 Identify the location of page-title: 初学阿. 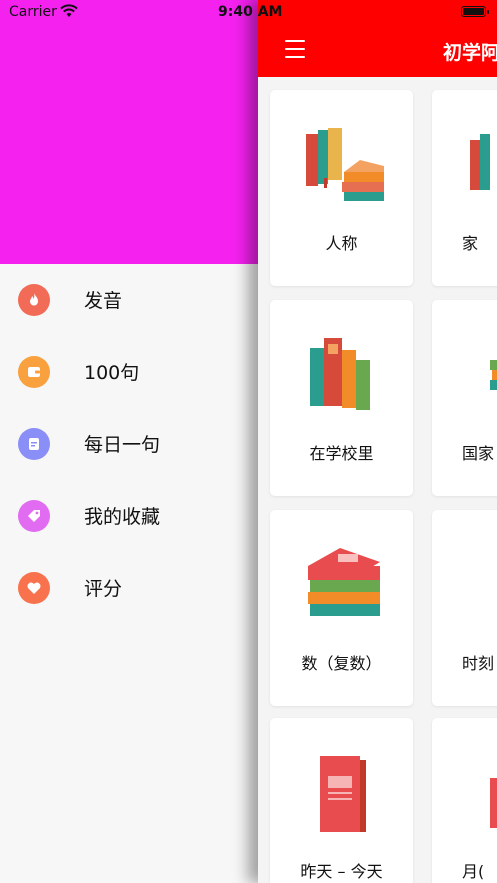
(470, 53).